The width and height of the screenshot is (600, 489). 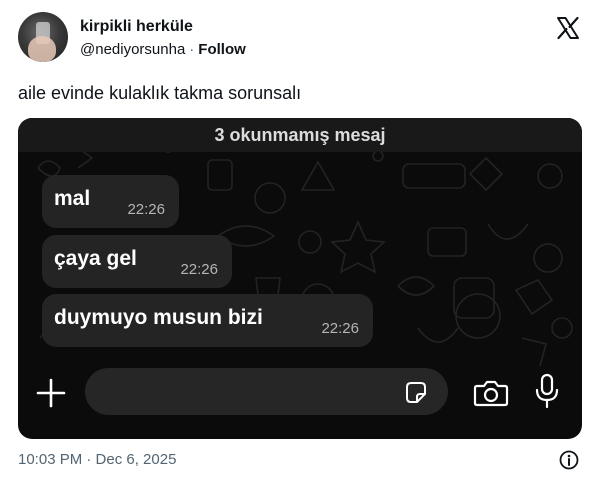 I want to click on plus-icon, so click(x=51, y=393).